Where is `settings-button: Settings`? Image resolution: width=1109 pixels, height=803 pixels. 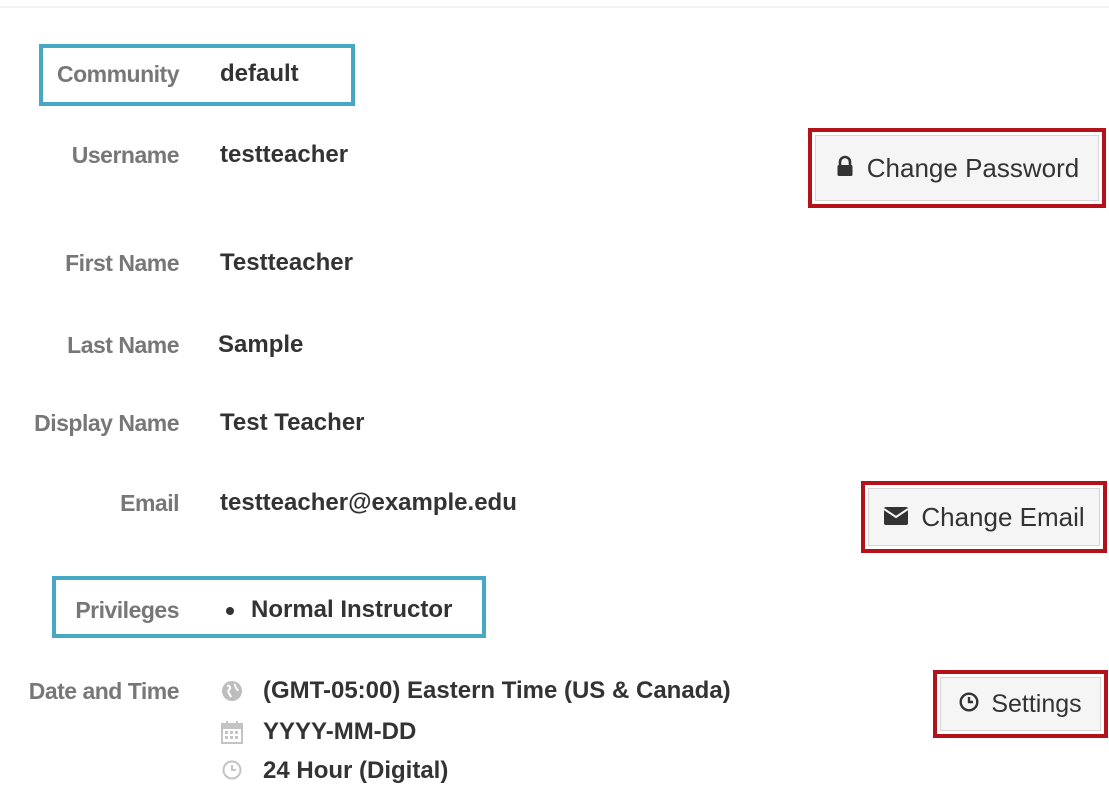
settings-button: Settings is located at coordinates (1020, 704).